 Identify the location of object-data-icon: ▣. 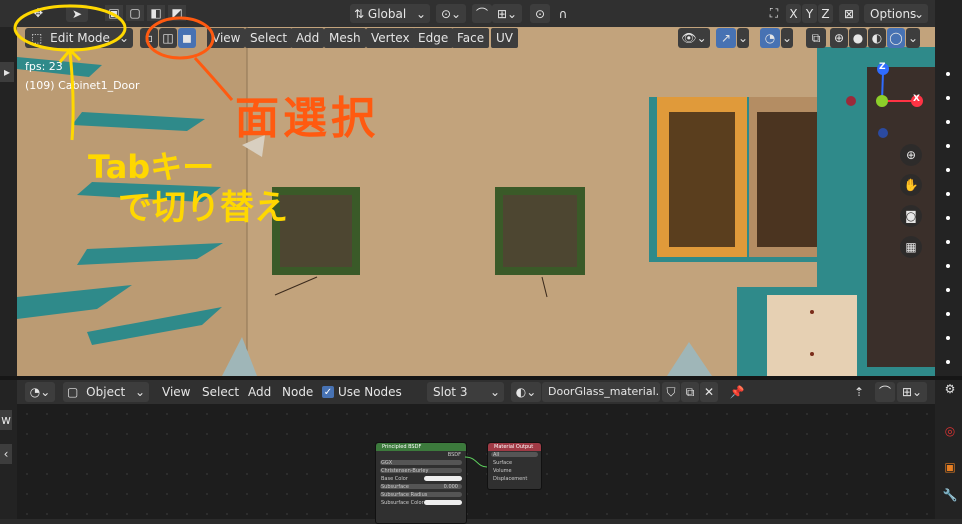
(950, 467).